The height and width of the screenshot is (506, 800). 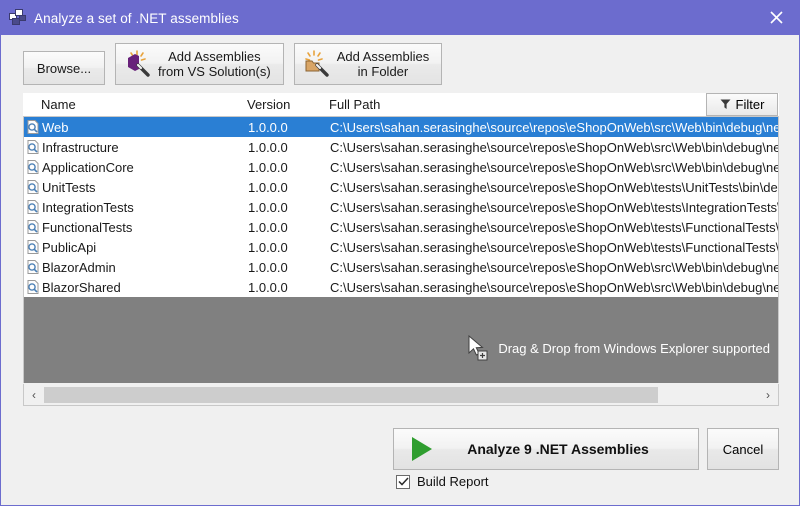 I want to click on funnel-icon, so click(x=725, y=104).